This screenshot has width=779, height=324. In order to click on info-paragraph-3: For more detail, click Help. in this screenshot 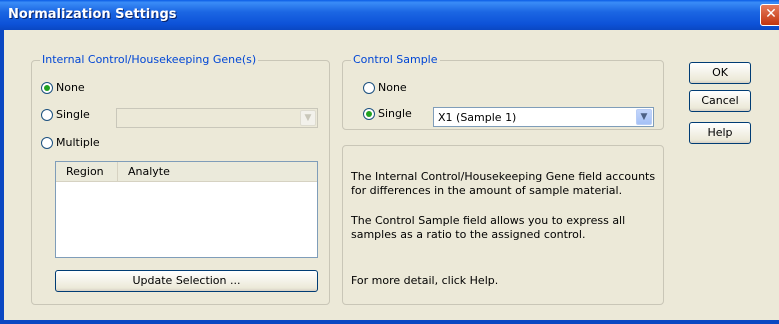, I will do `click(425, 280)`.